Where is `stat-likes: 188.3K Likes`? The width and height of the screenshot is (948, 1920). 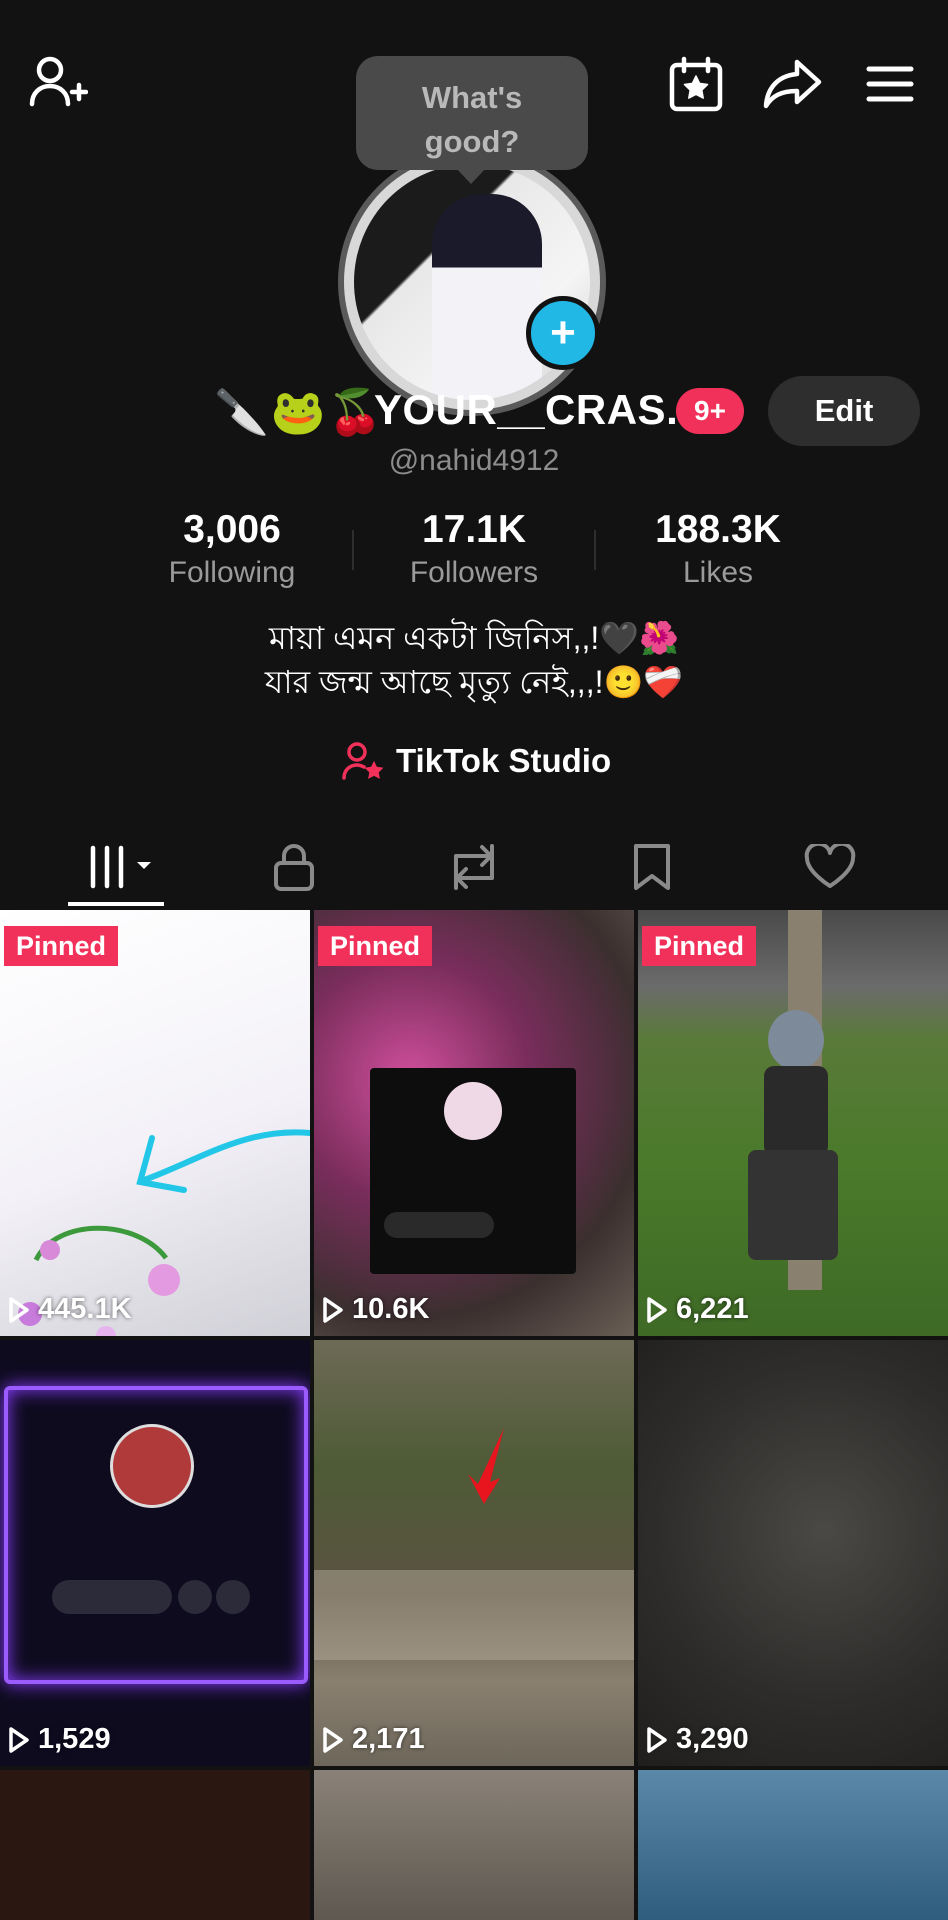
stat-likes: 188.3K Likes is located at coordinates (718, 549).